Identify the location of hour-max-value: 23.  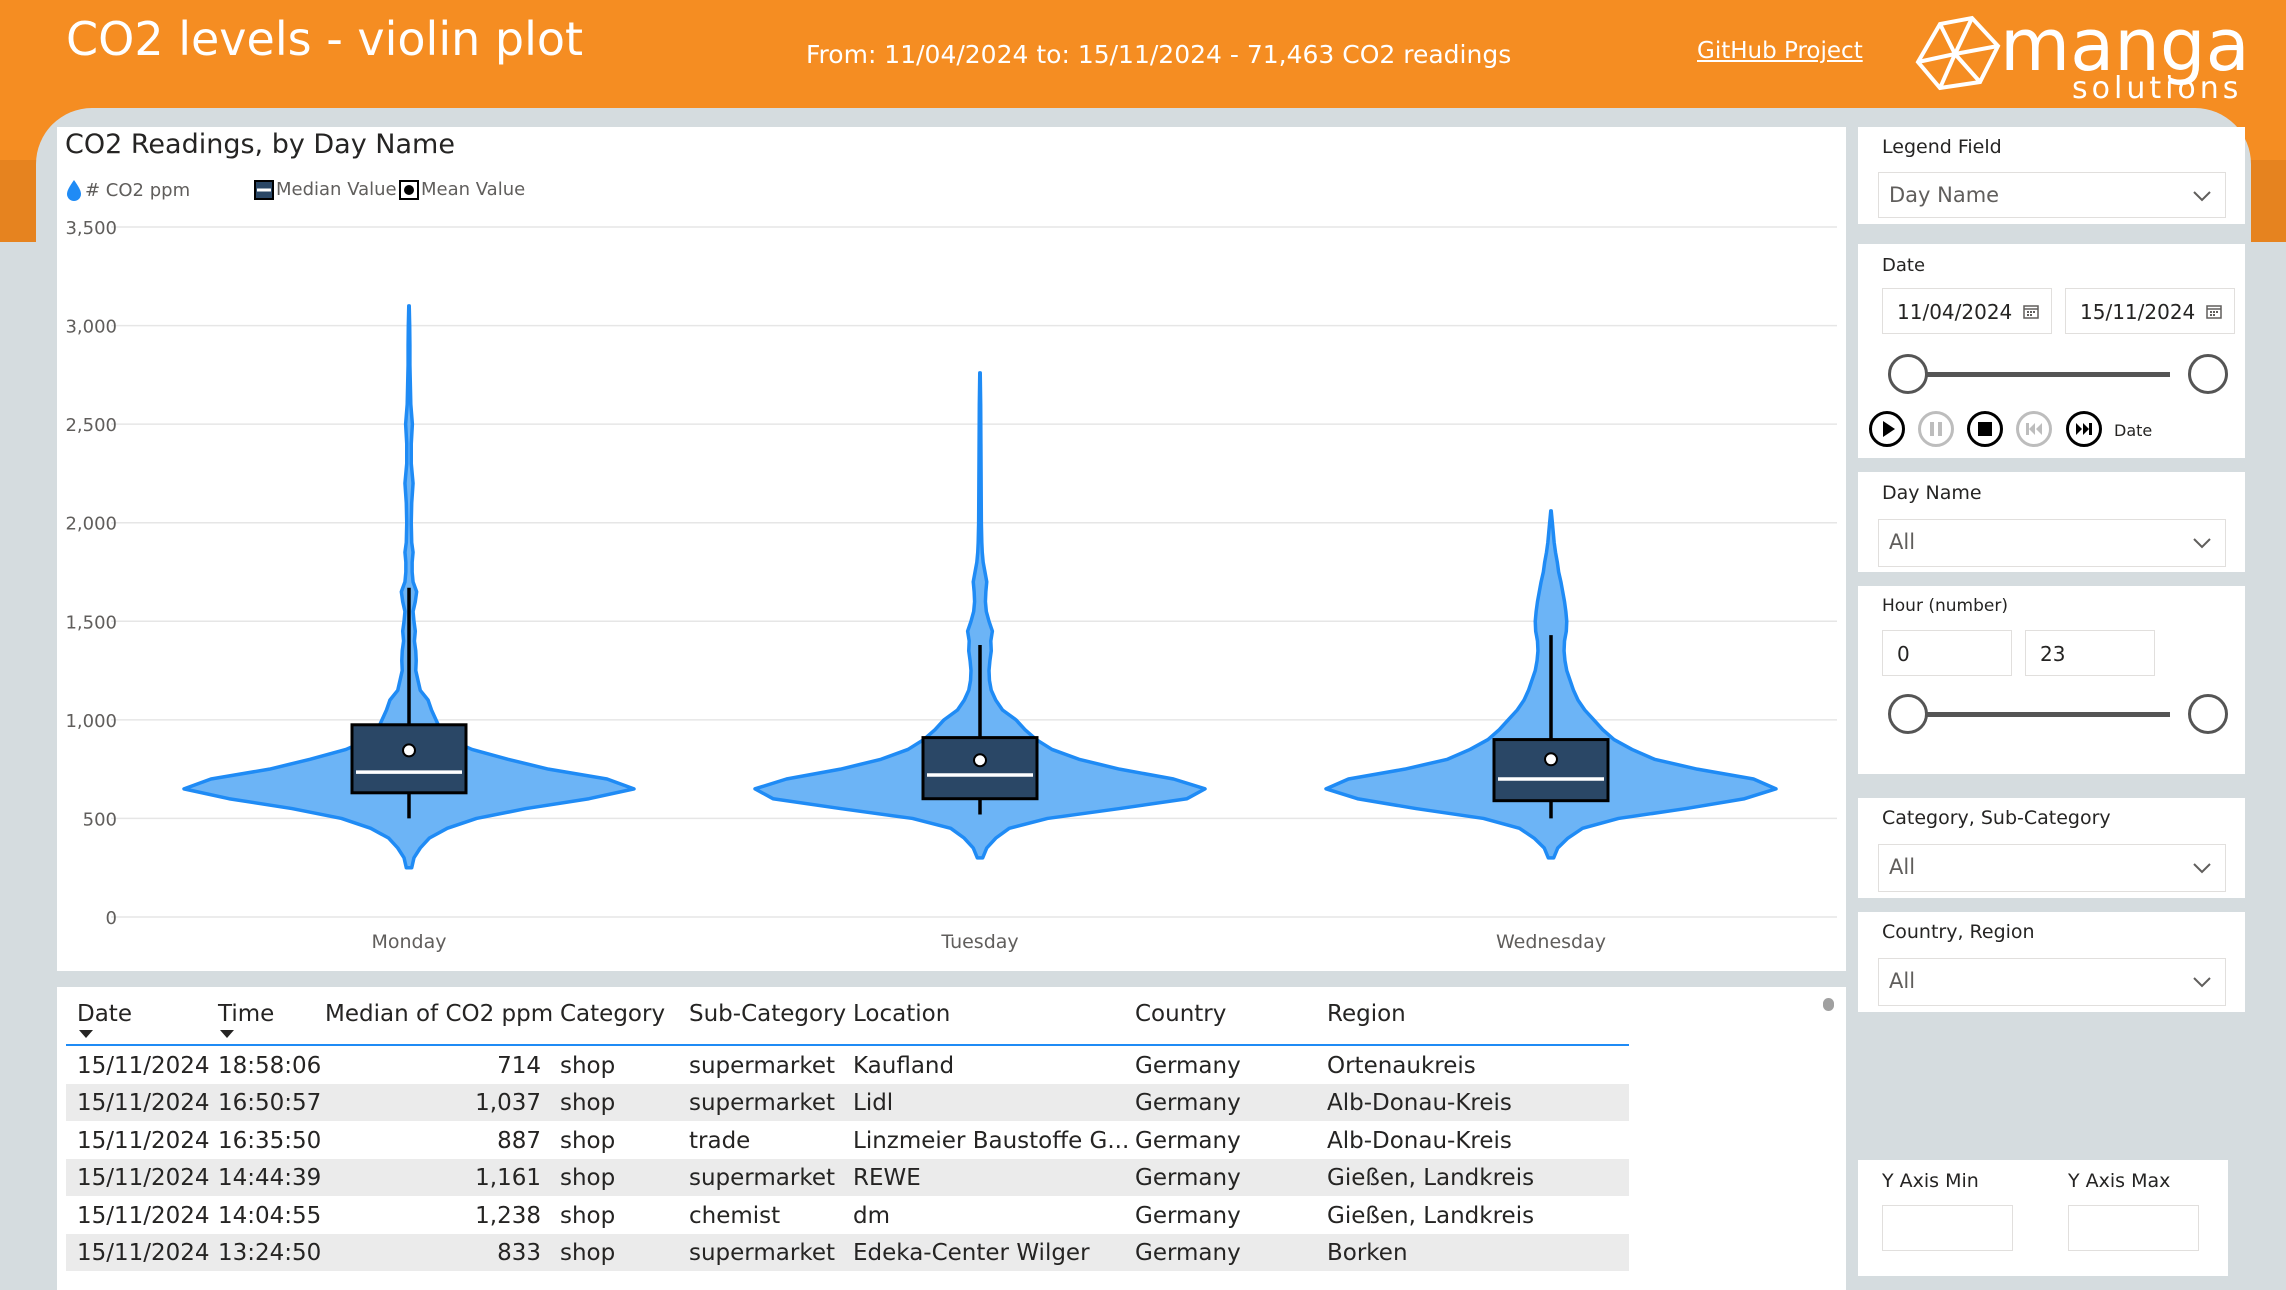
(2053, 654).